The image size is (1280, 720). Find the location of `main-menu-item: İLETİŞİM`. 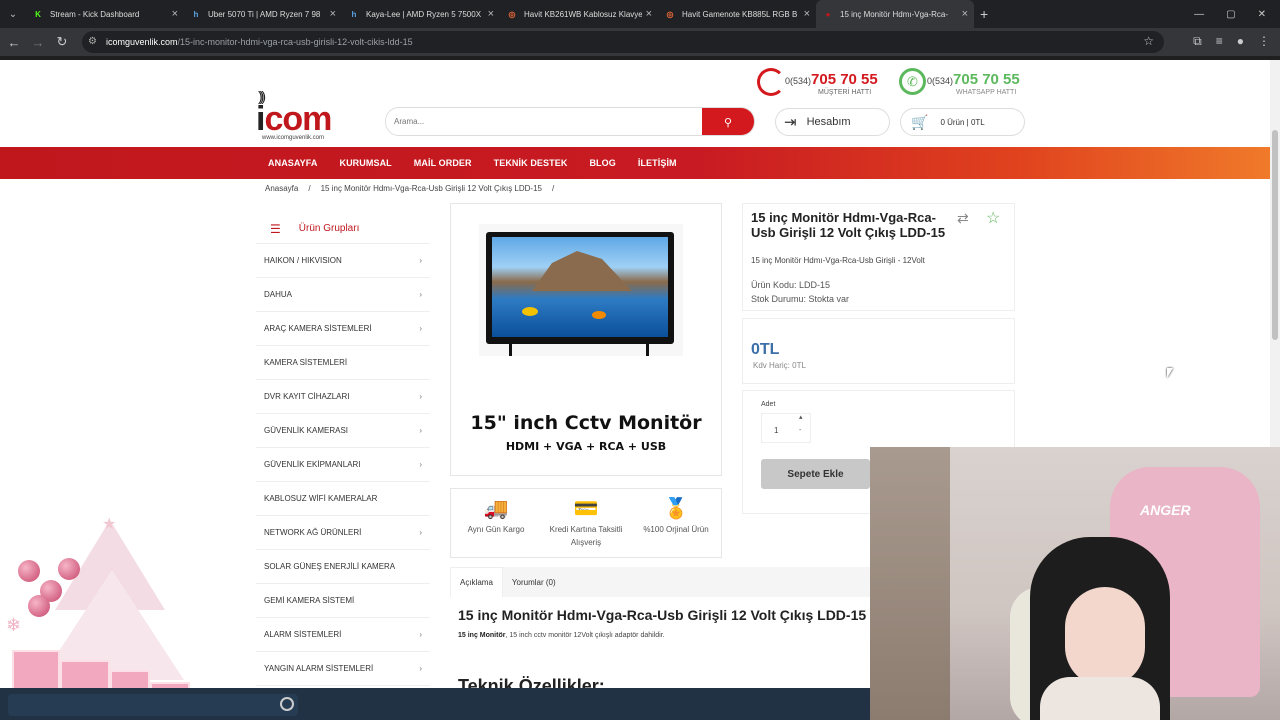

main-menu-item: İLETİŞİM is located at coordinates (657, 163).